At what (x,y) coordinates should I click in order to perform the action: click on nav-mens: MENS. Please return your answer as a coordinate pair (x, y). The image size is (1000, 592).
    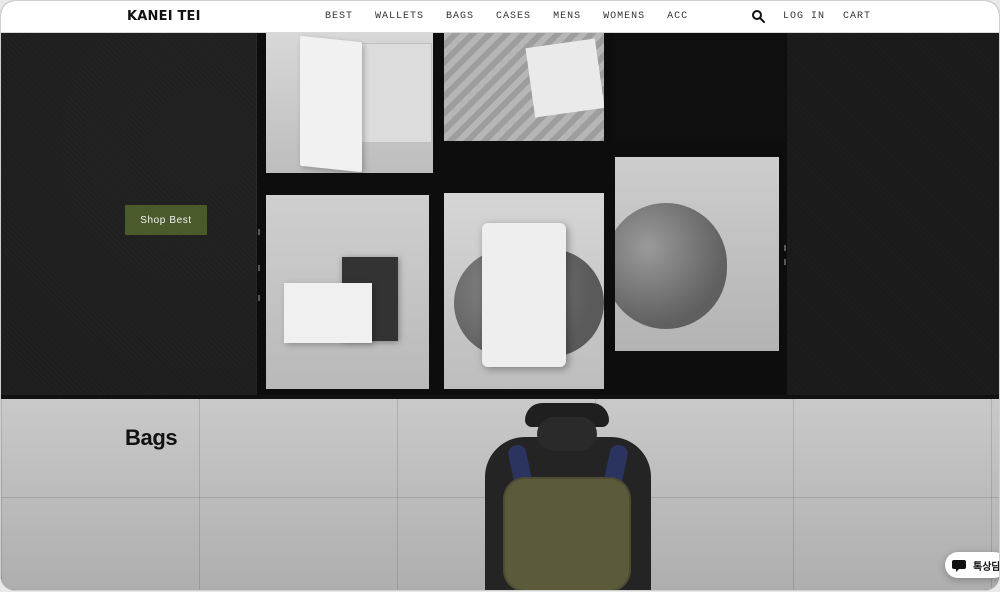
    Looking at the image, I should click on (567, 16).